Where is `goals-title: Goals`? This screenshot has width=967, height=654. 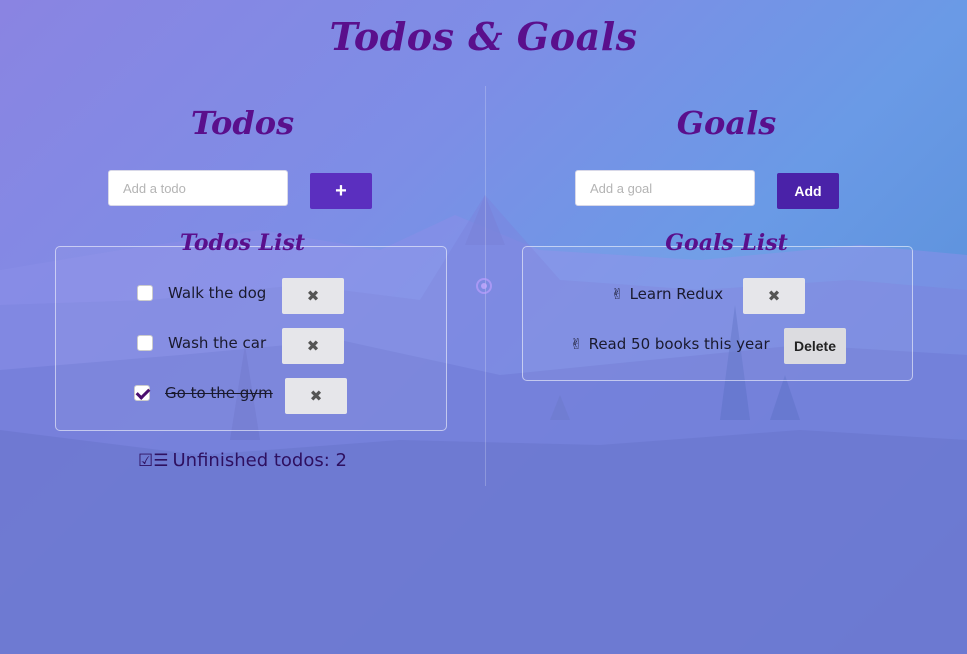 goals-title: Goals is located at coordinates (726, 123).